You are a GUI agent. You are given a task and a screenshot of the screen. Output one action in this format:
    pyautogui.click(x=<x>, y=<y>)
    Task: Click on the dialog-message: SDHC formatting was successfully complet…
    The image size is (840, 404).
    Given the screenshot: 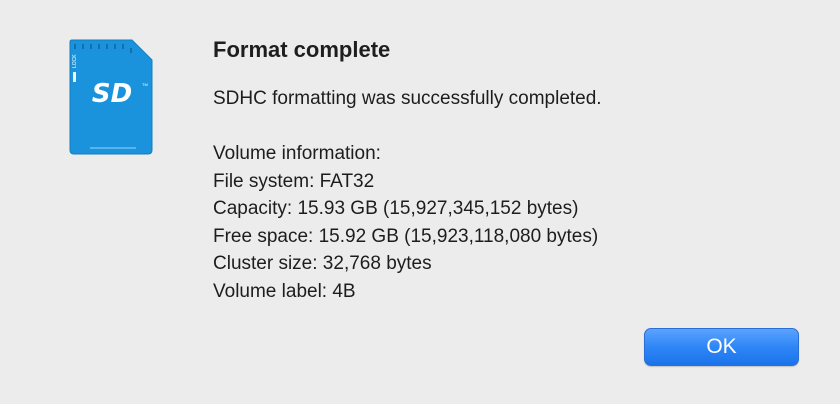 What is the action you would take?
    pyautogui.click(x=407, y=98)
    